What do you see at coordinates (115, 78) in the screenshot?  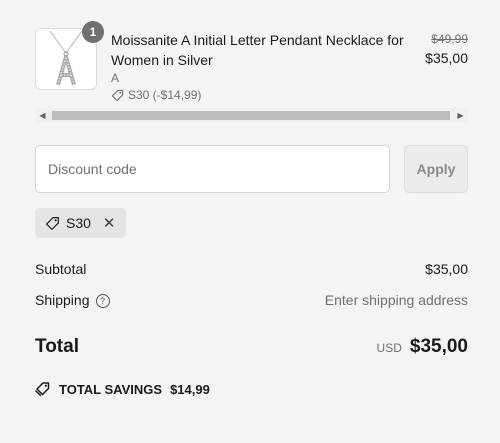 I see `product-variant: A` at bounding box center [115, 78].